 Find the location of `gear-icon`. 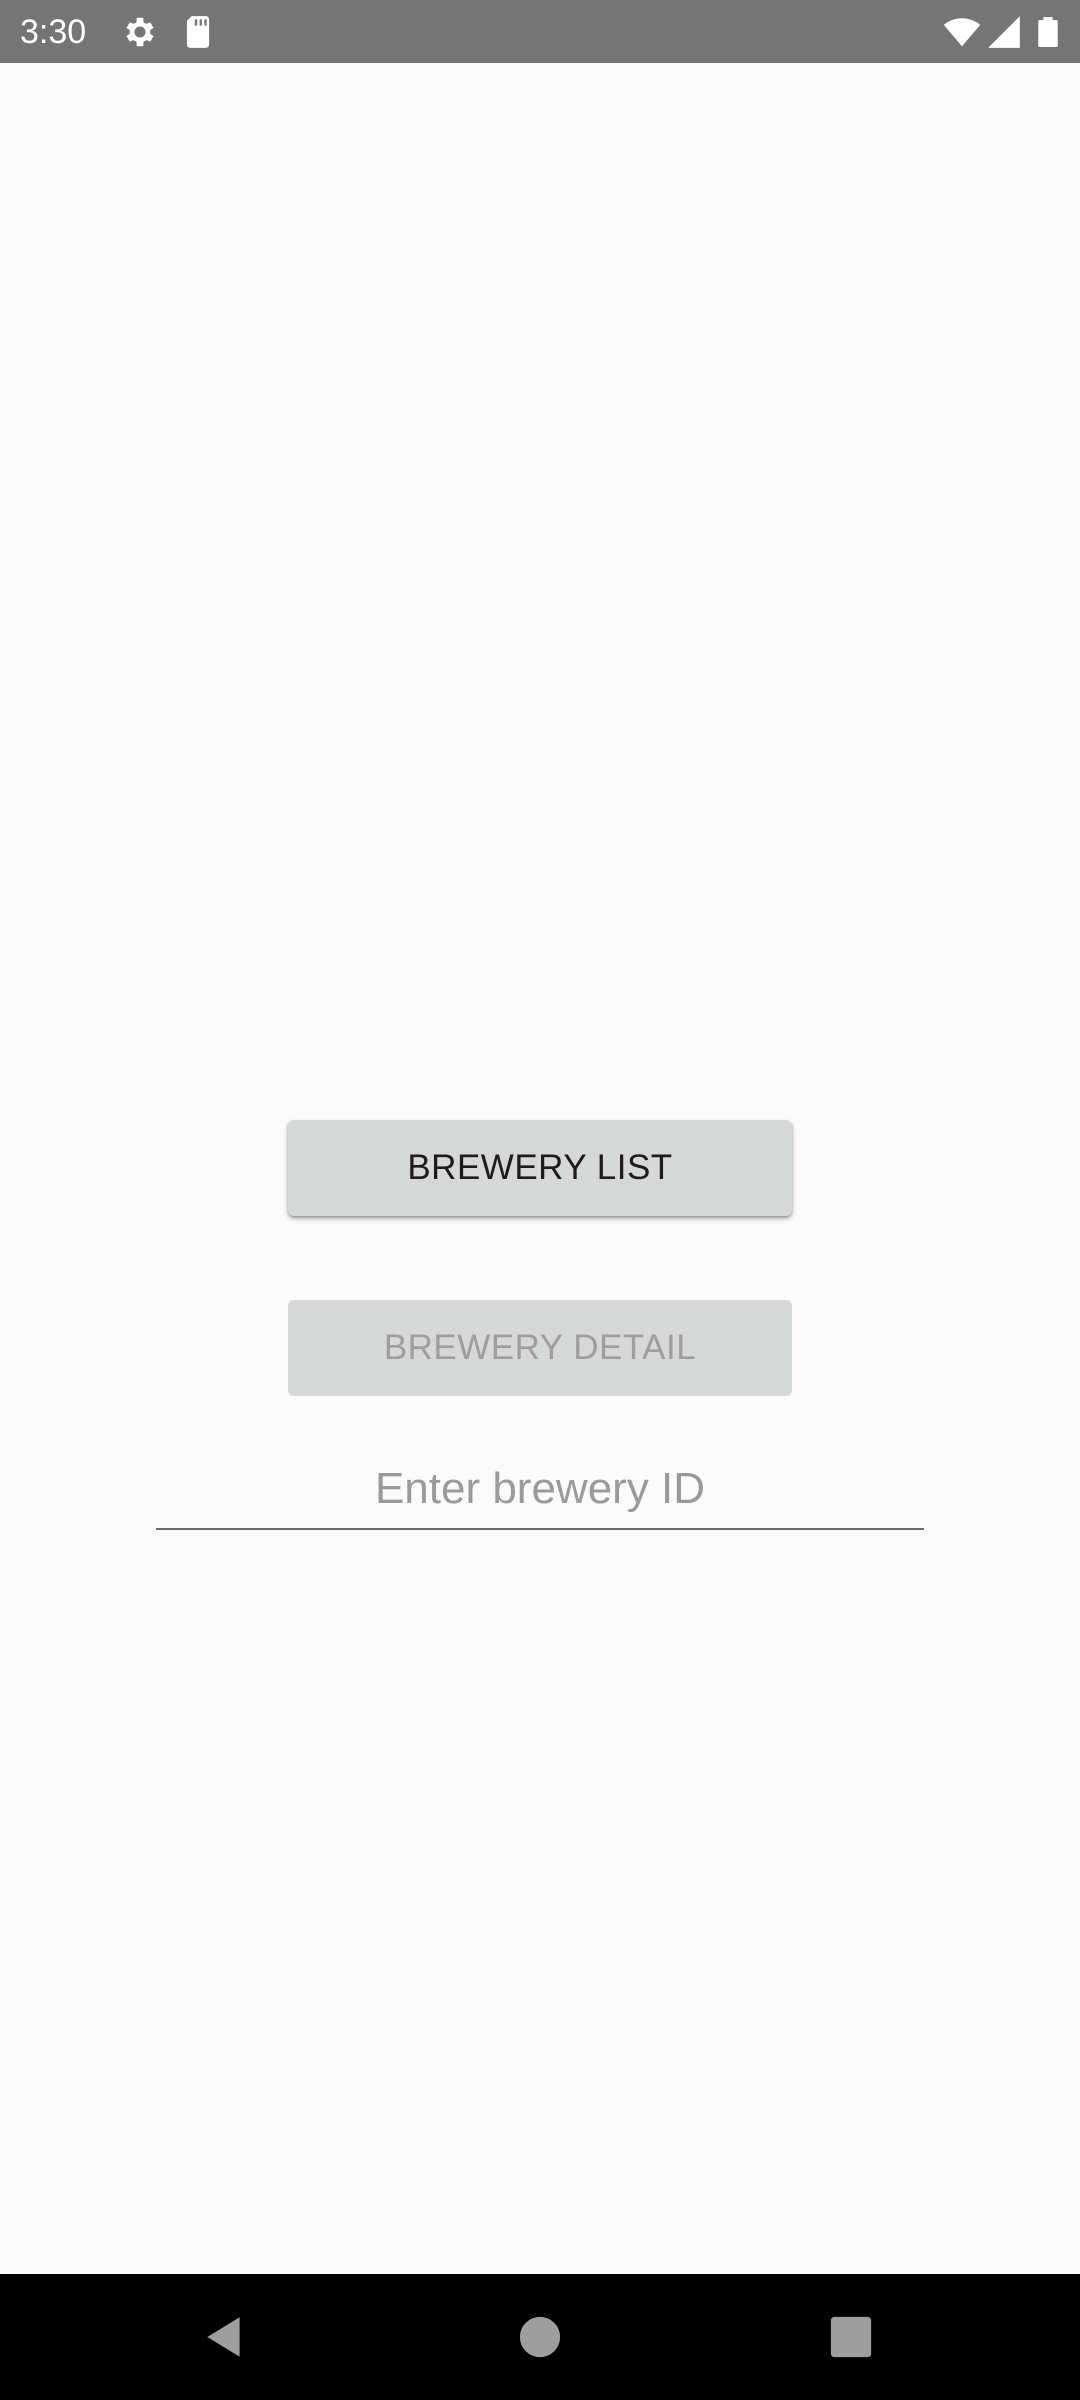

gear-icon is located at coordinates (140, 32).